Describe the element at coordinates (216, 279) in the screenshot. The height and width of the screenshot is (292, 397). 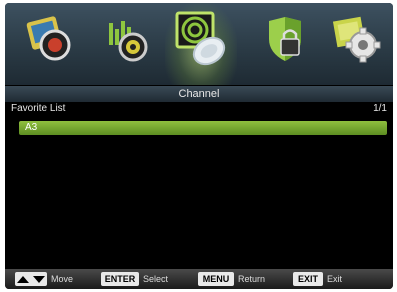
I see `menu-key: MENU` at that location.